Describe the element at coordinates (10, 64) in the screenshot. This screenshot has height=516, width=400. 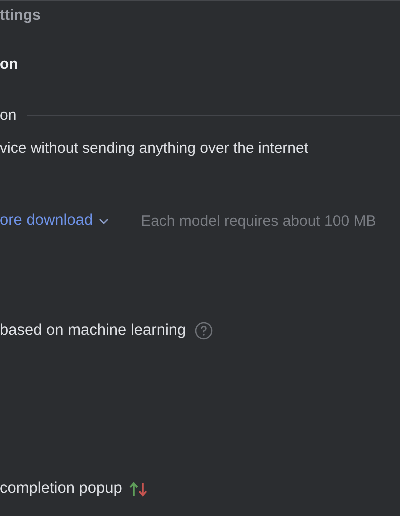
I see `section-title: on` at that location.